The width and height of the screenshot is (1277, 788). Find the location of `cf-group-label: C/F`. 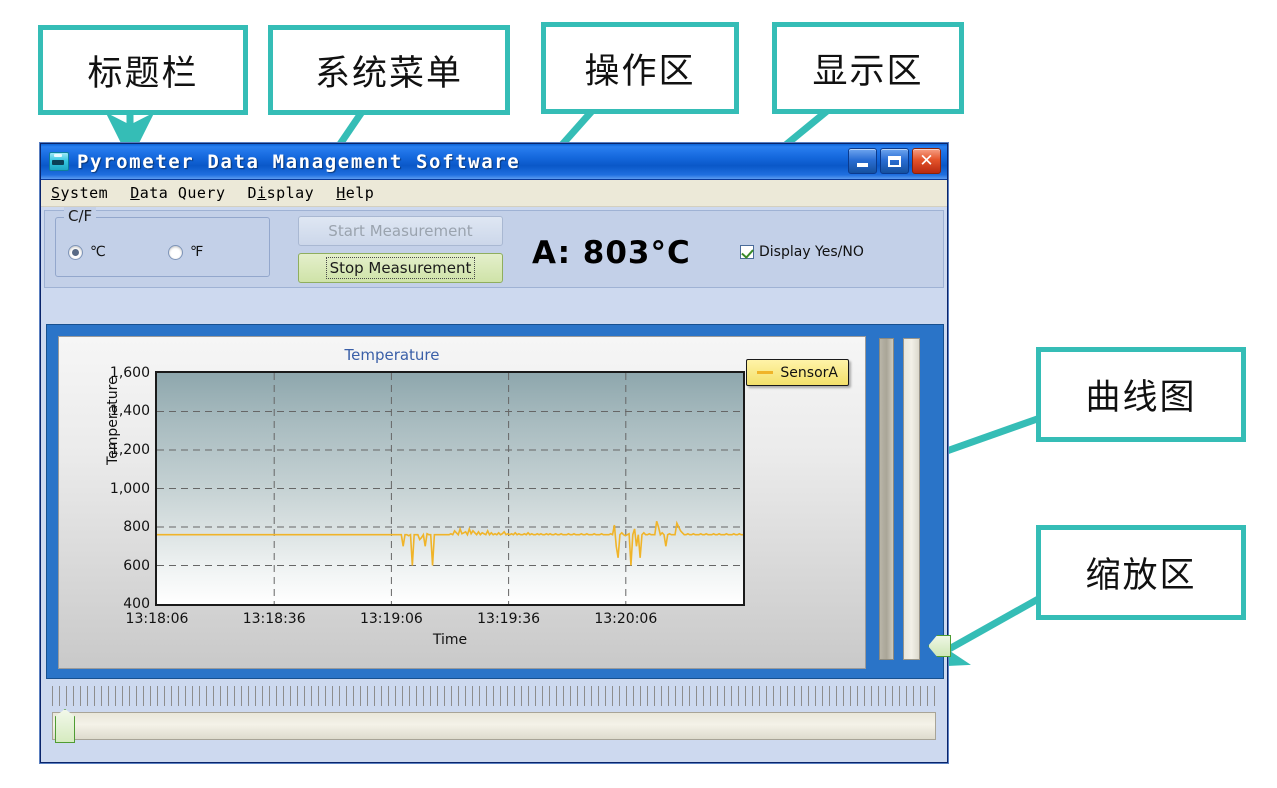

cf-group-label: C/F is located at coordinates (80, 216).